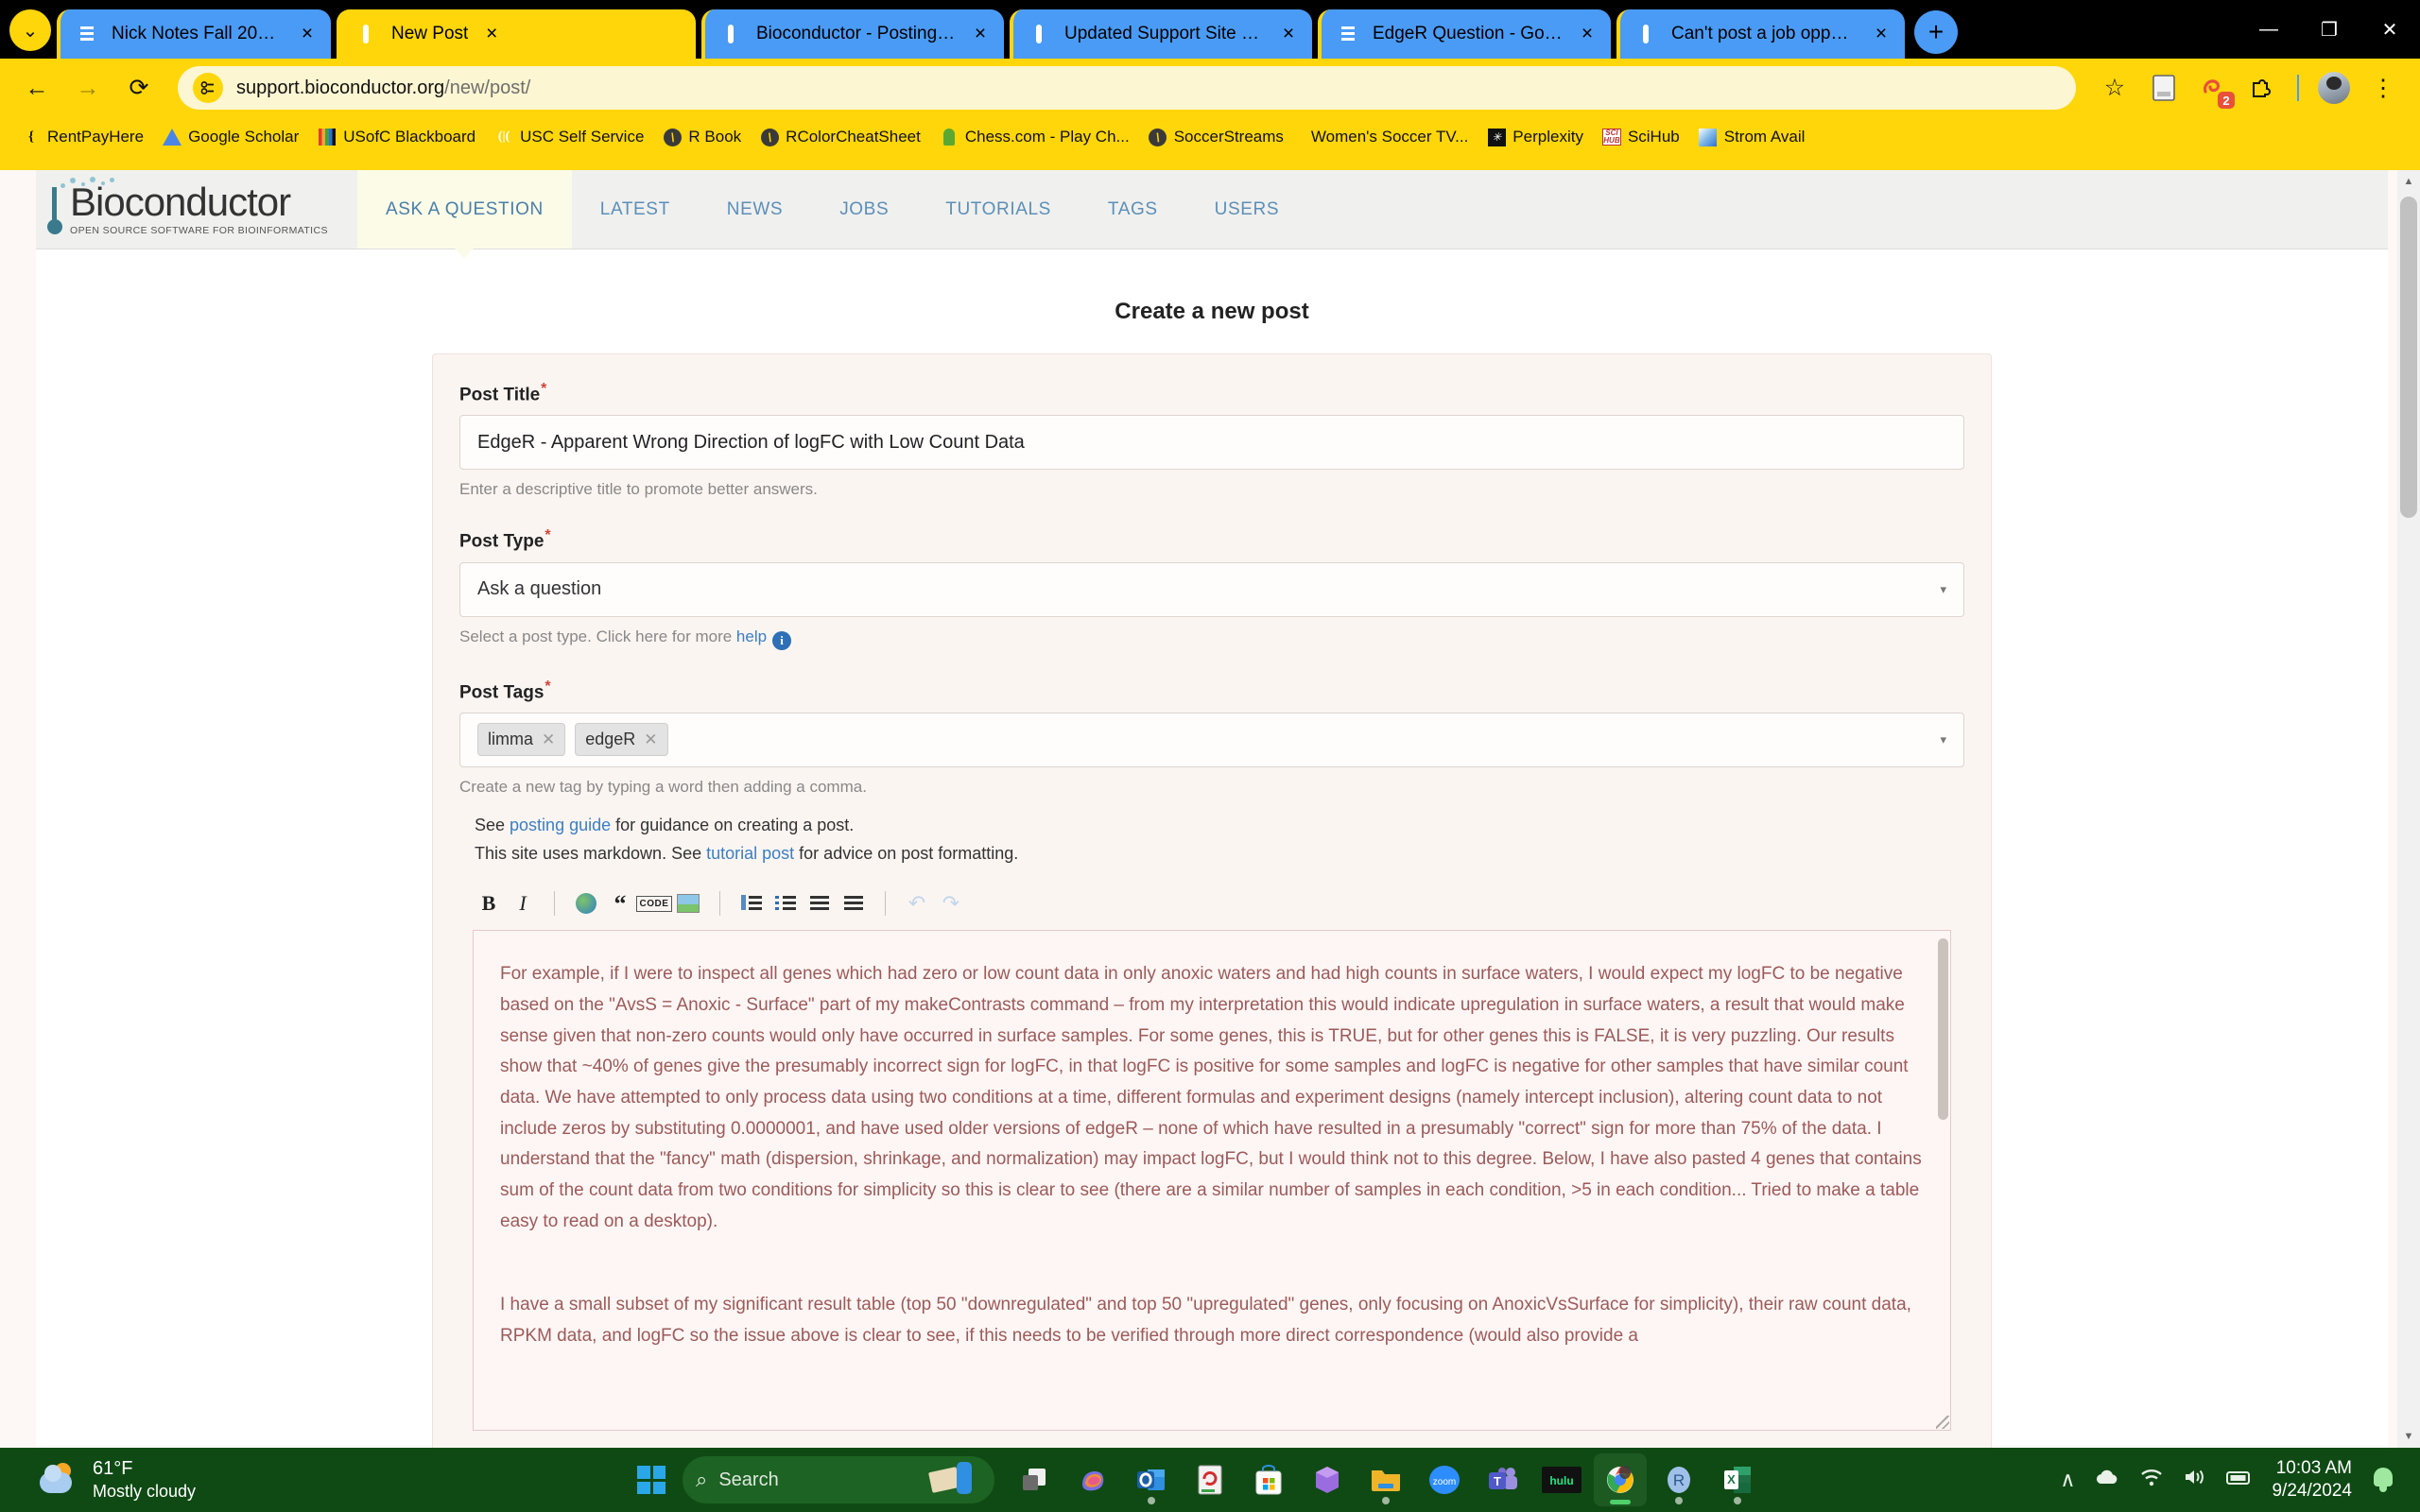 This screenshot has height=1512, width=2420. What do you see at coordinates (2408, 357) in the screenshot?
I see `page-scrollbar-thumb` at bounding box center [2408, 357].